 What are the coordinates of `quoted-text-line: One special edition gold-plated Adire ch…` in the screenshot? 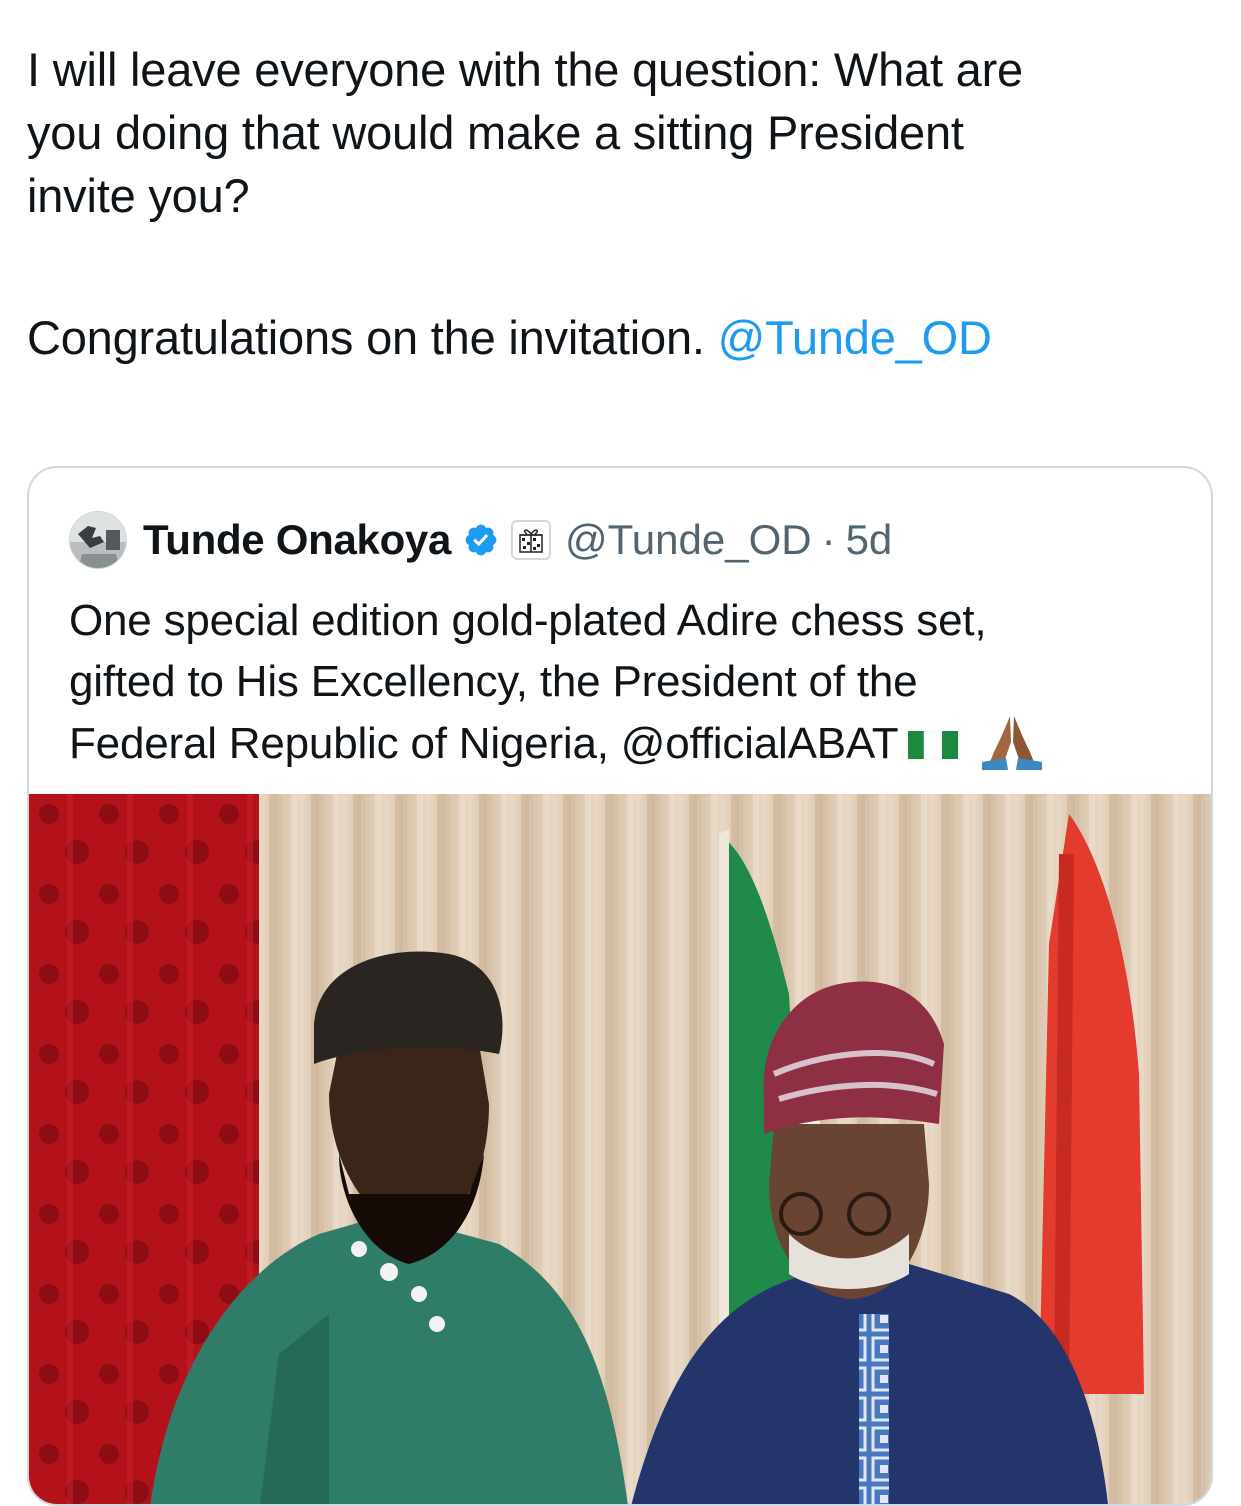 It's located at (528, 620).